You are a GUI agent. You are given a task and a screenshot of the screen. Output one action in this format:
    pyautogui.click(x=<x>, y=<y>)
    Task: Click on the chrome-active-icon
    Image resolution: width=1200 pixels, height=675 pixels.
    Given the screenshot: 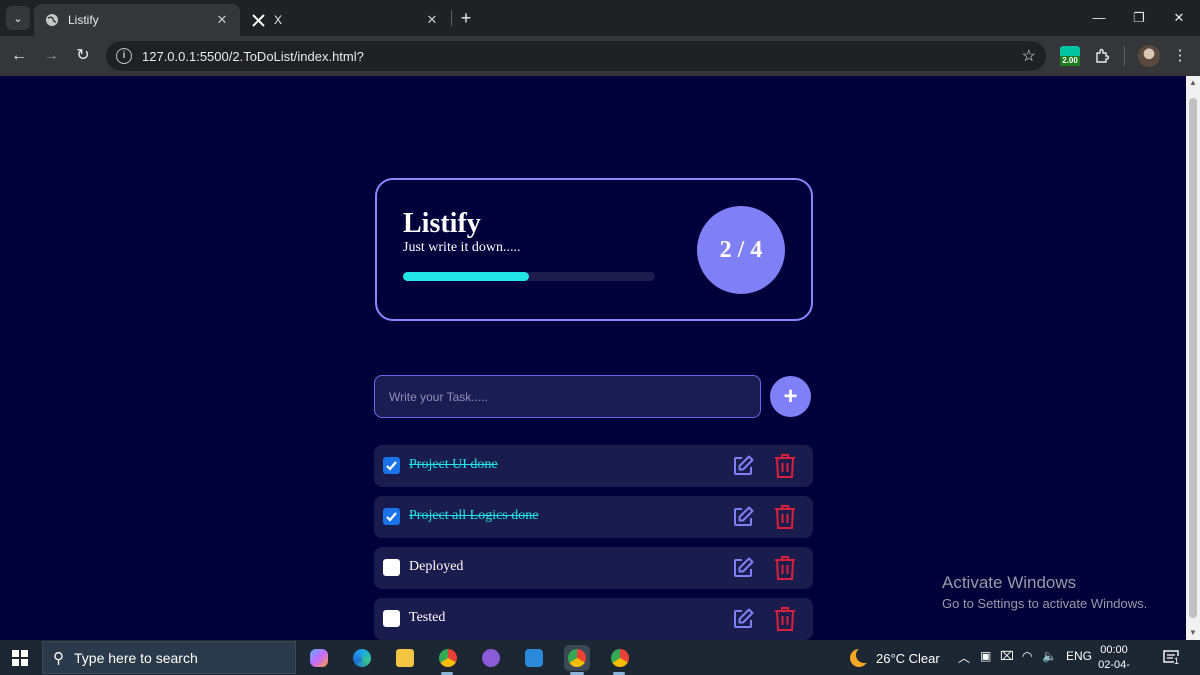 What is the action you would take?
    pyautogui.click(x=577, y=658)
    